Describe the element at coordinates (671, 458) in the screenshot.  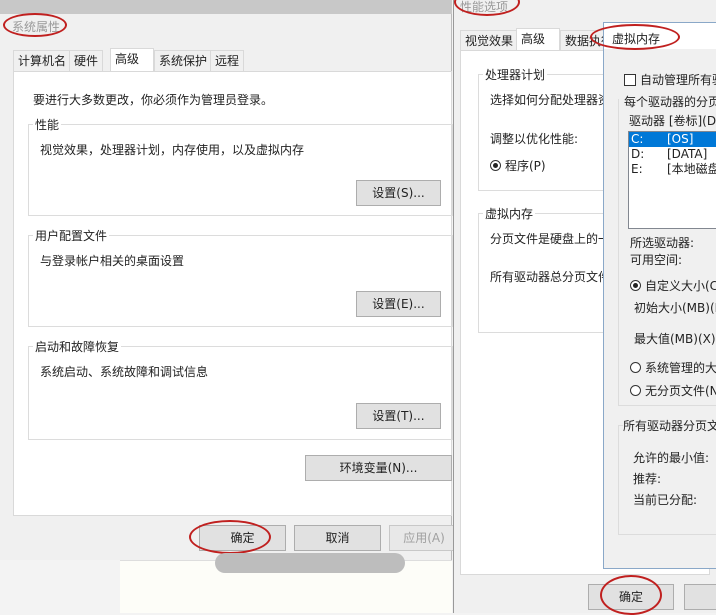
I see `min-allowed-label: 允许的最小值:` at that location.